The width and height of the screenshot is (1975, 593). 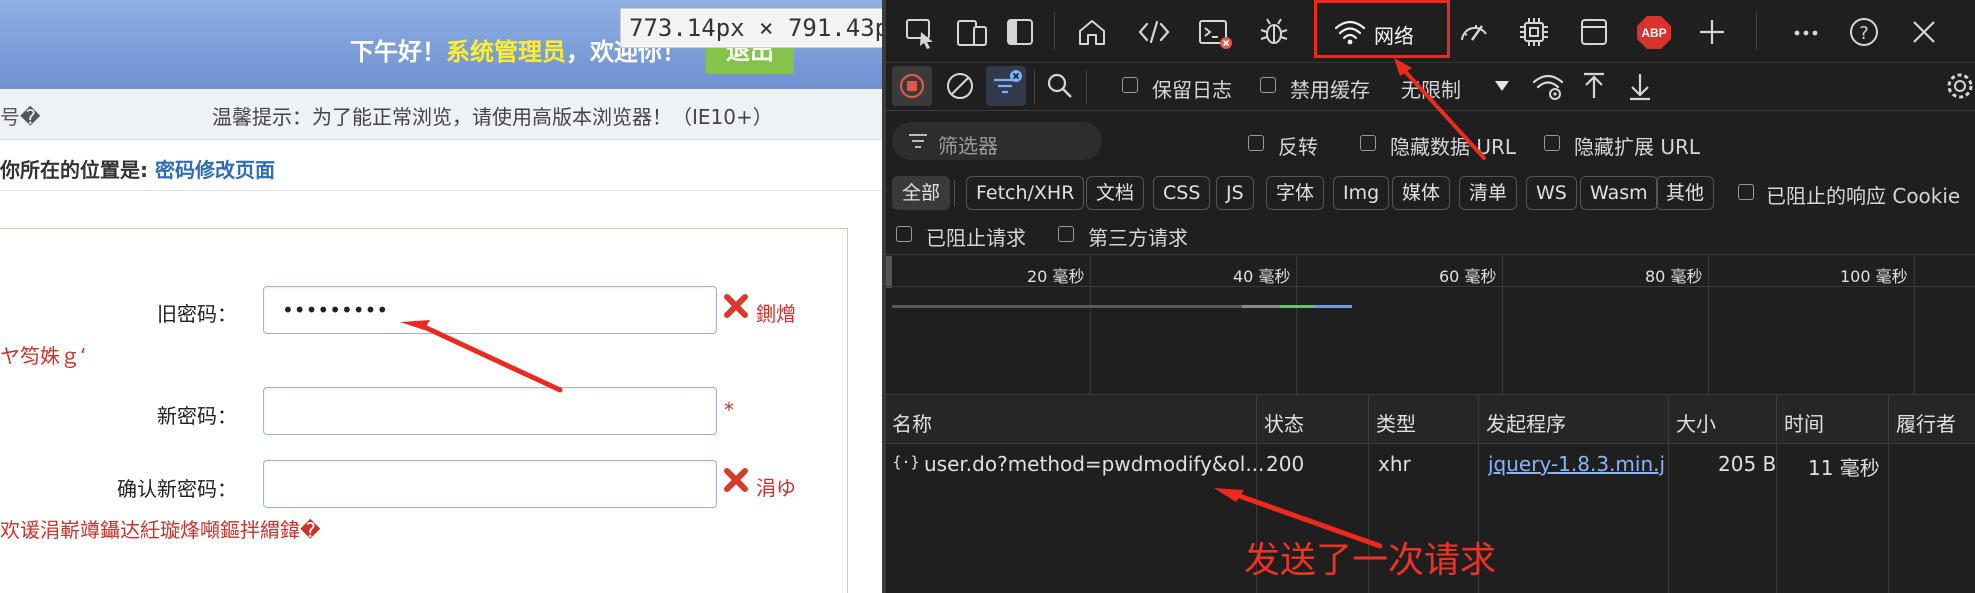 I want to click on elements-icon, so click(x=1154, y=32).